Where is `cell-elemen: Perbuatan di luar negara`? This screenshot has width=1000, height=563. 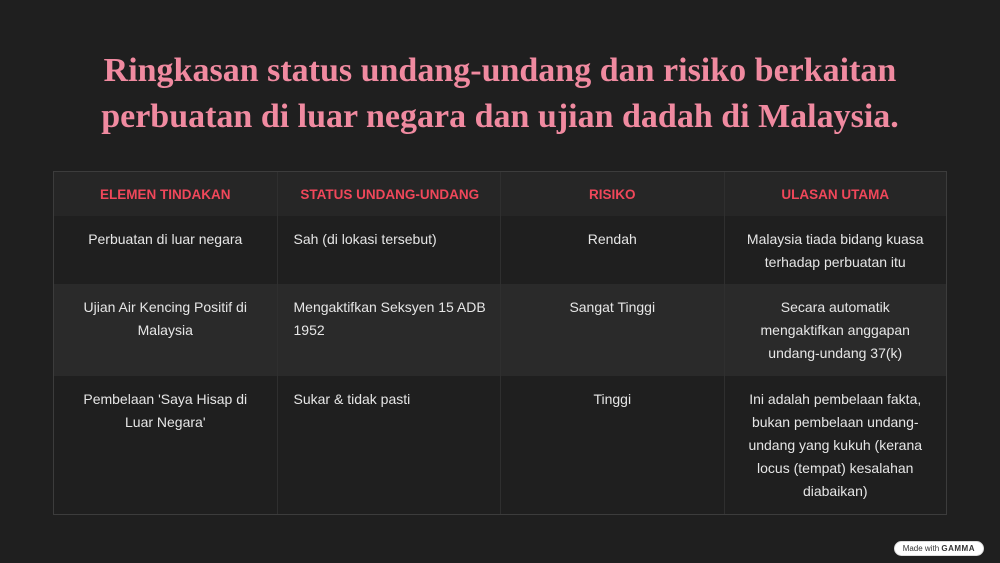
cell-elemen: Perbuatan di luar negara is located at coordinates (166, 250).